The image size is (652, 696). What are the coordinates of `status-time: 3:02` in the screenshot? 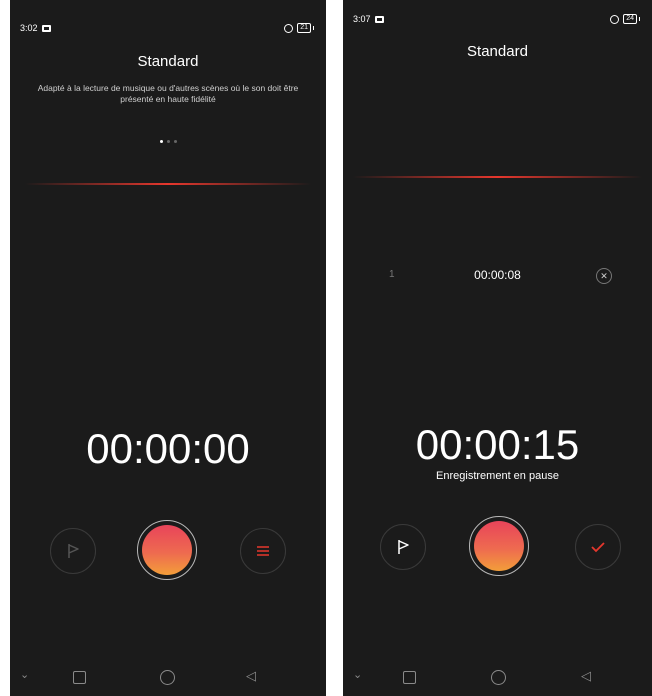 It's located at (29, 28).